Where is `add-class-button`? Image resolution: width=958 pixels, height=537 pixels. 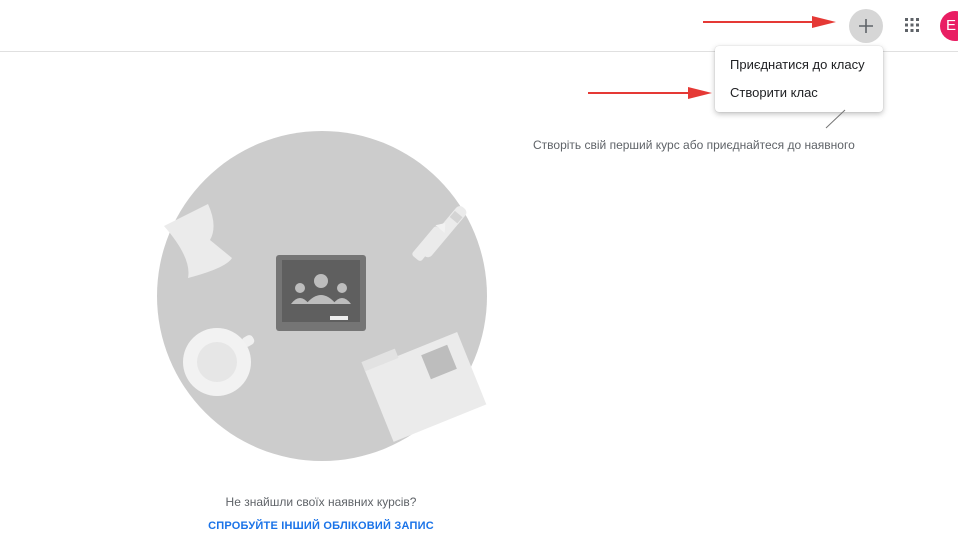
add-class-button is located at coordinates (866, 26).